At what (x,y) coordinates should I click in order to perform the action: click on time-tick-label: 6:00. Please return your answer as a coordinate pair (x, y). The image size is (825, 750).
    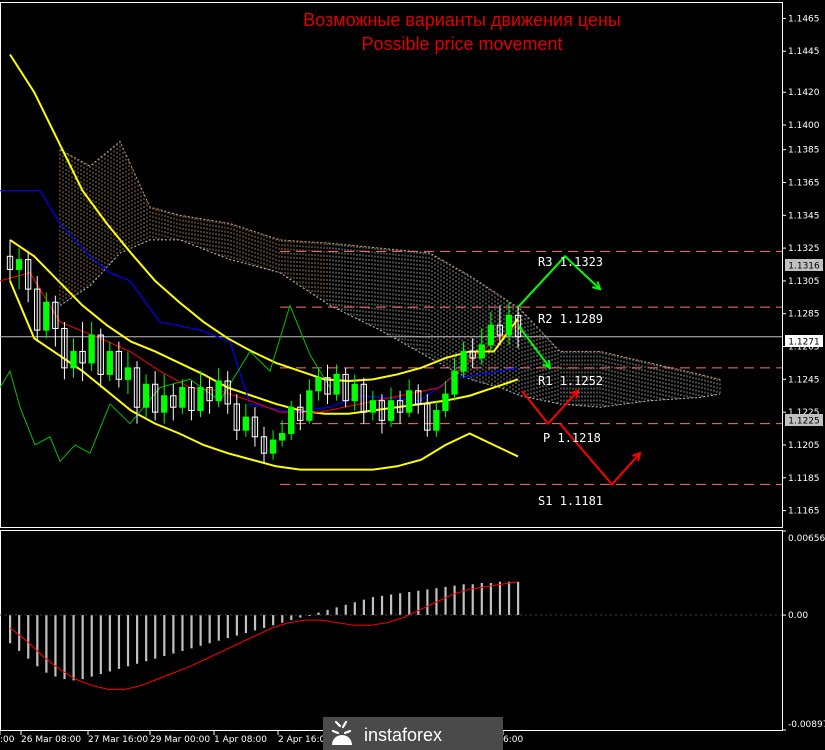
    Looking at the image, I should click on (513, 740).